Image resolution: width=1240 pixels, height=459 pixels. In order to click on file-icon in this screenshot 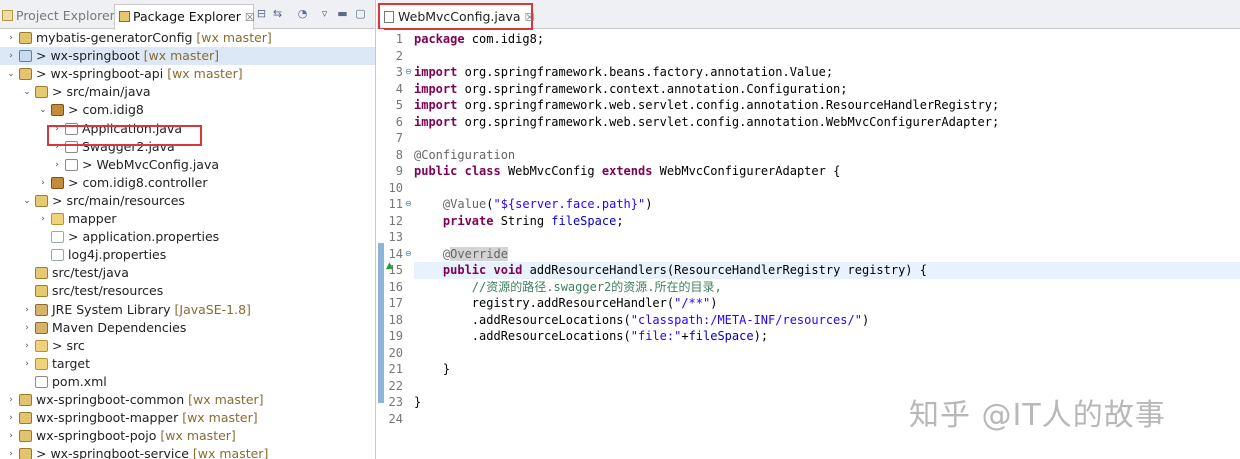, I will do `click(57, 255)`.